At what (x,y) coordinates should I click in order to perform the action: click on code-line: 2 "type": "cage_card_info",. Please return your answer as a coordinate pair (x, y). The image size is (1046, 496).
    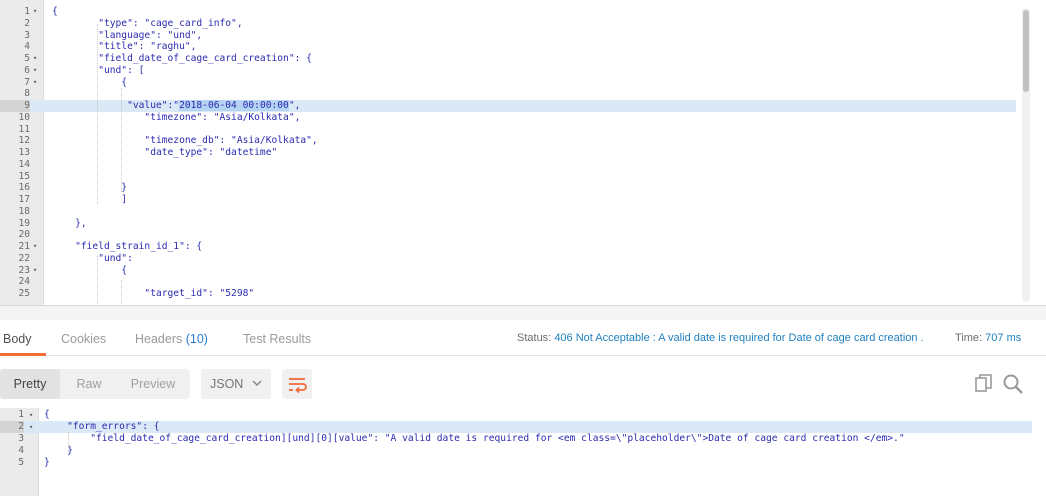
    Looking at the image, I should click on (508, 24).